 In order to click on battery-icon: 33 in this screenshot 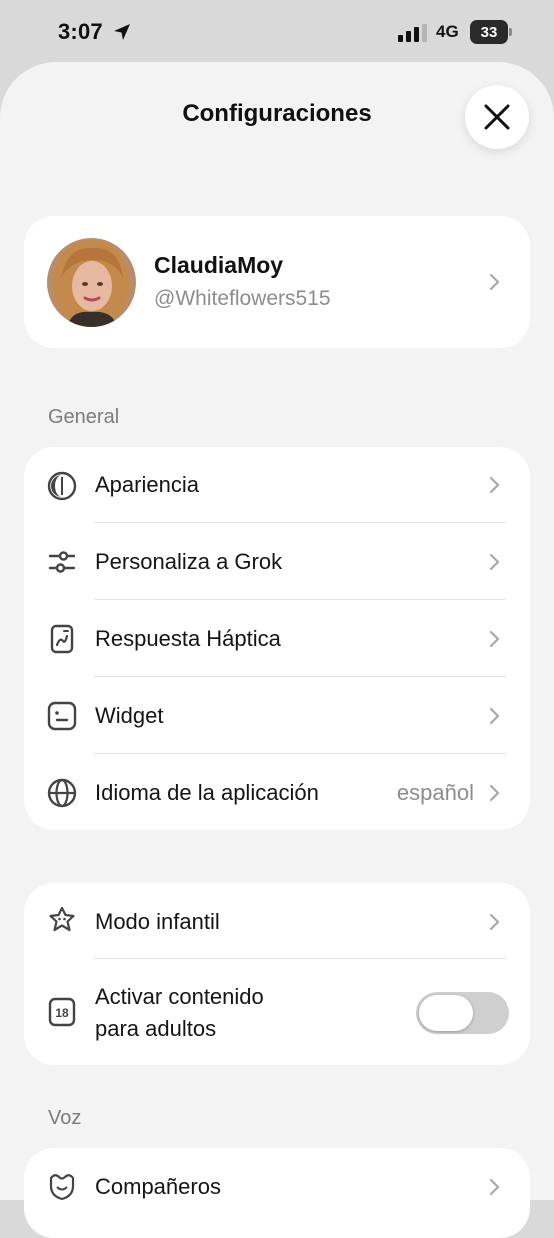, I will do `click(491, 32)`.